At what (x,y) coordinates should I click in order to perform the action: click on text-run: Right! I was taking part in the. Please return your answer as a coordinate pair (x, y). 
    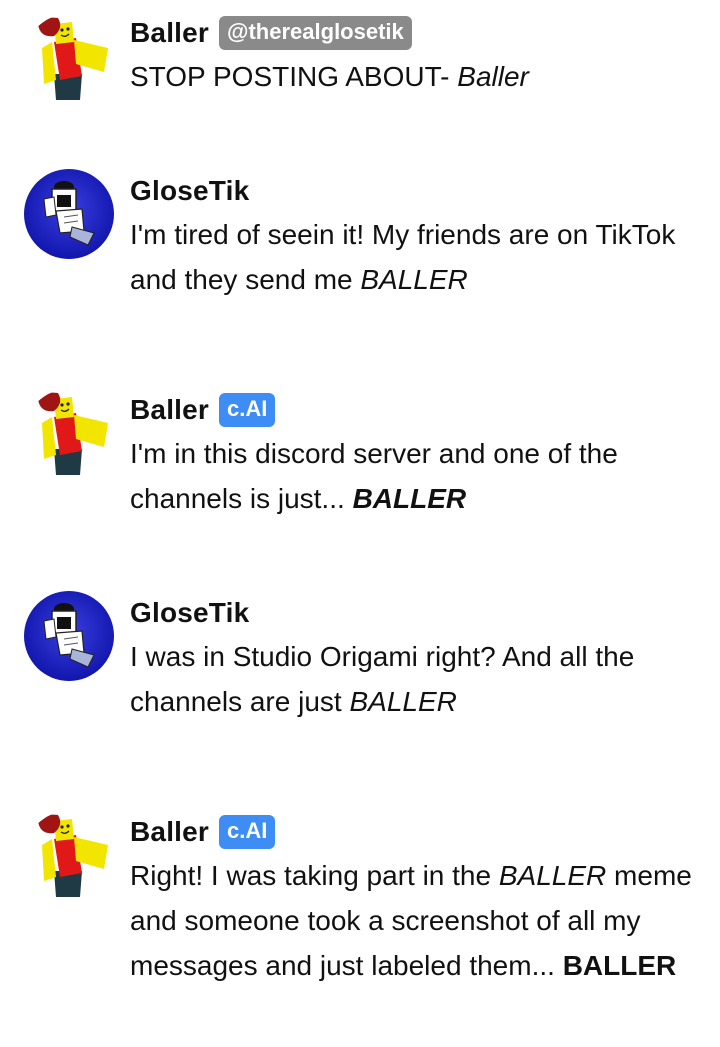
    Looking at the image, I should click on (314, 875).